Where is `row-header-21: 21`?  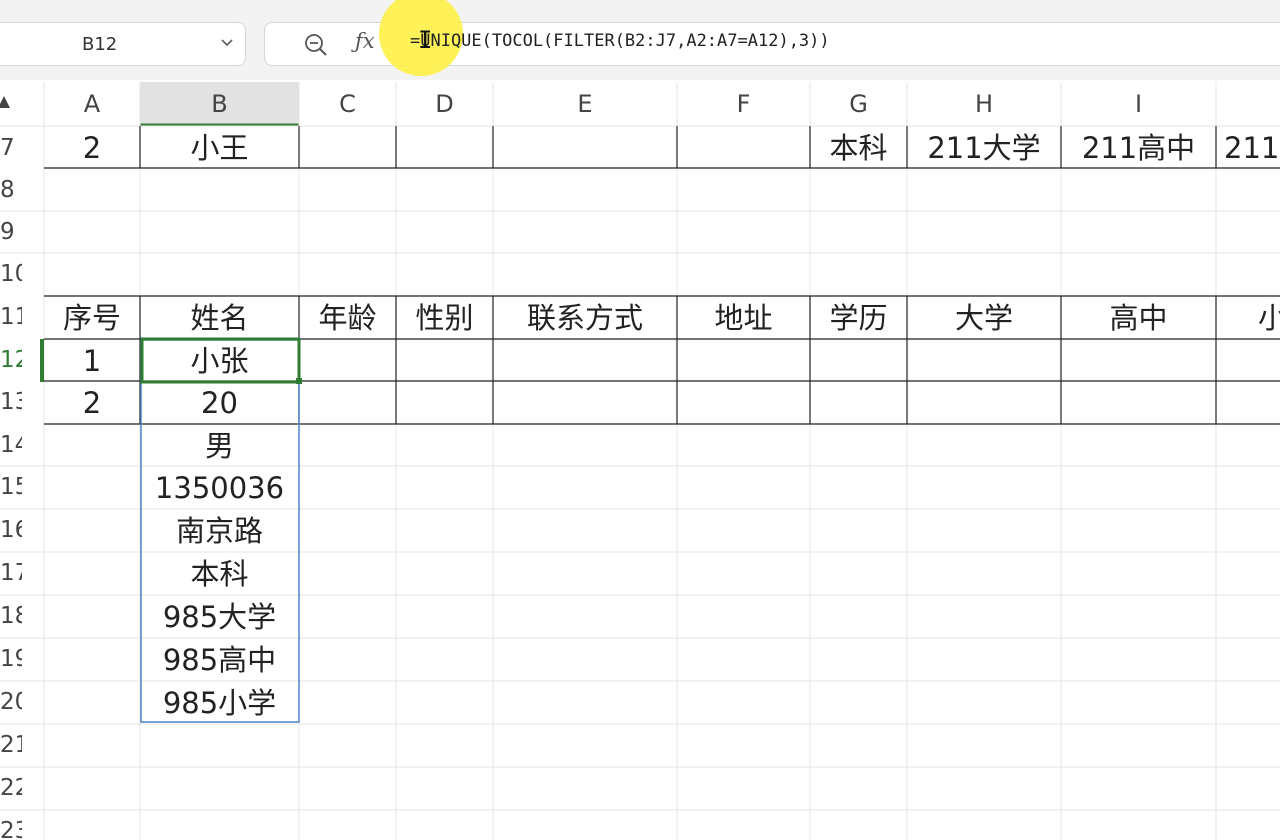 row-header-21: 21 is located at coordinates (11, 745).